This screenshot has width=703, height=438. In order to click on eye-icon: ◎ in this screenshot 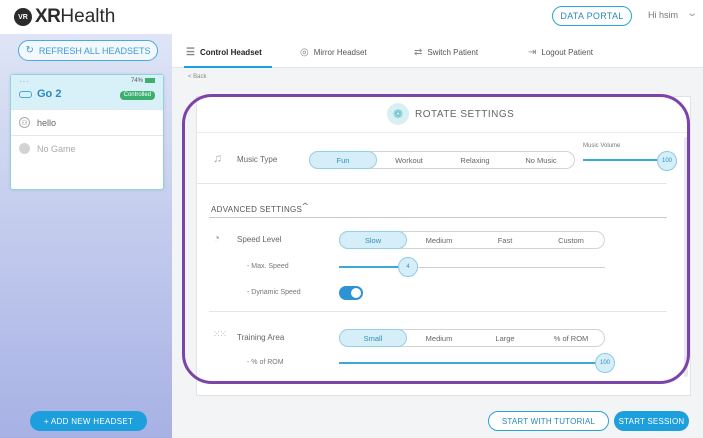, I will do `click(304, 52)`.